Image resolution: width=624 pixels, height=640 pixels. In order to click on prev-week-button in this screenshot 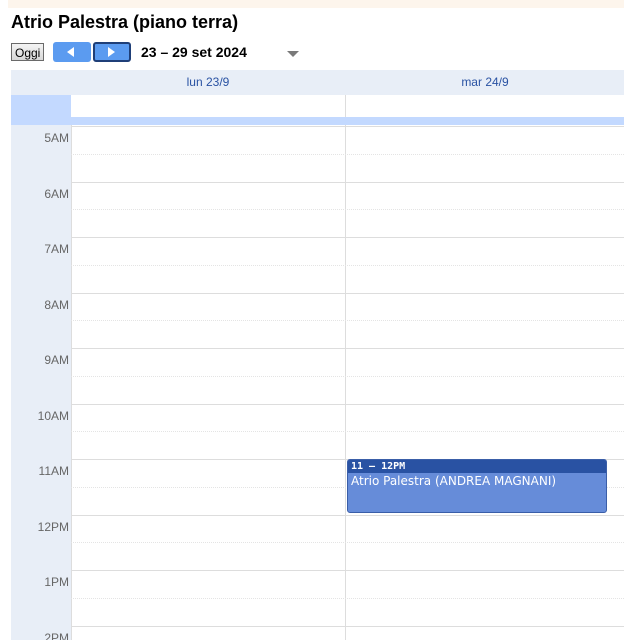, I will do `click(72, 52)`.